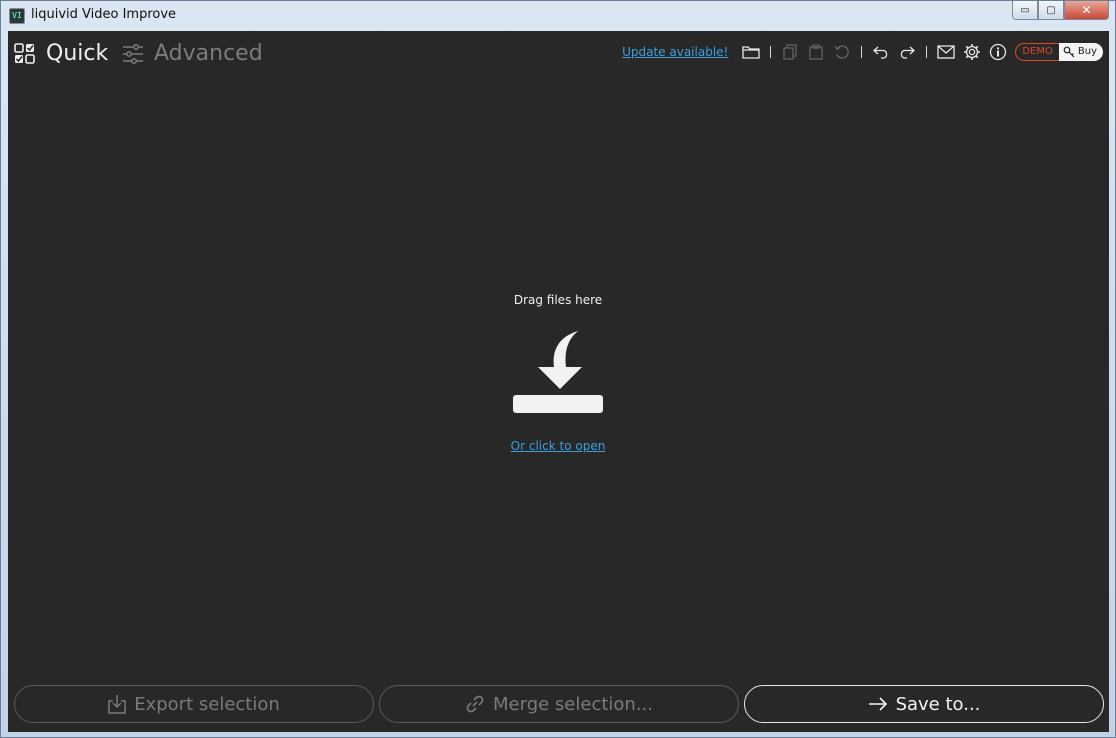 This screenshot has width=1116, height=738. I want to click on app-icon: VI, so click(17, 16).